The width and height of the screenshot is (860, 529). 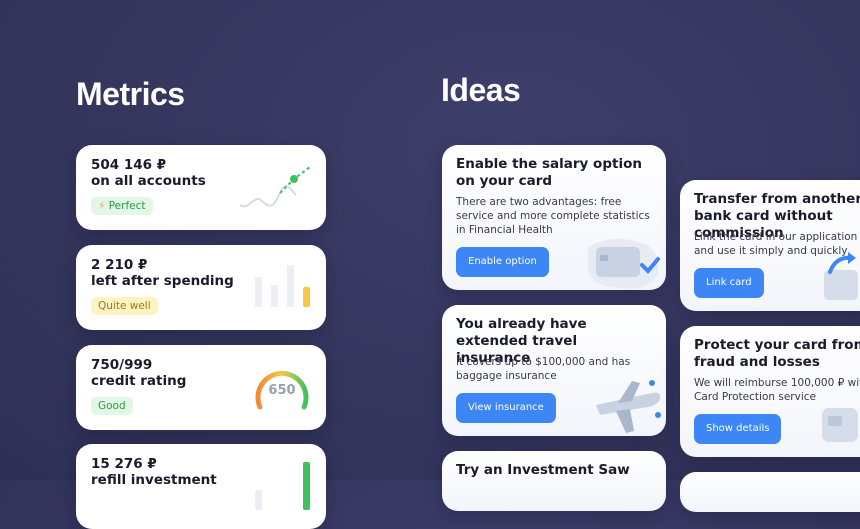 What do you see at coordinates (777, 353) in the screenshot?
I see `idea-title: Protect your card from fraud and losses` at bounding box center [777, 353].